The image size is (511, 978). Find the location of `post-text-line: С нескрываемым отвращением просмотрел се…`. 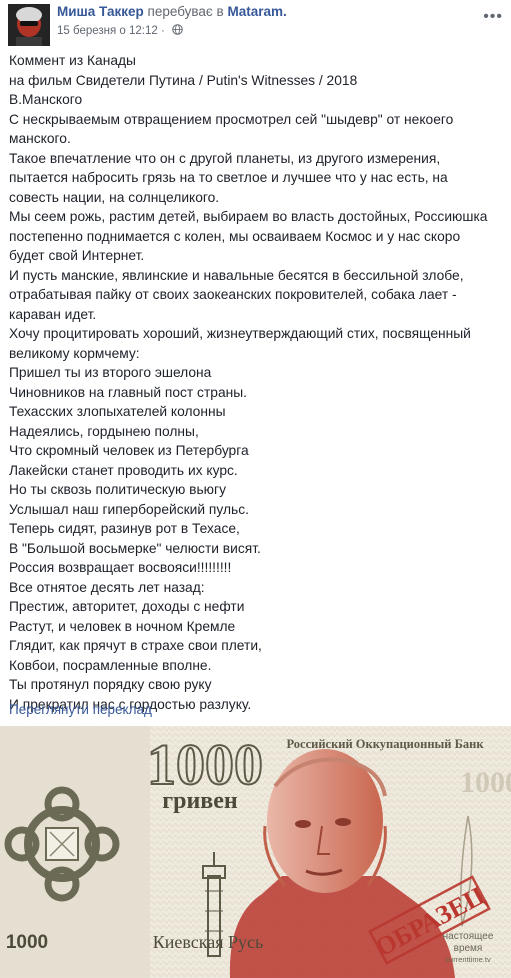

post-text-line: С нескрываемым отвращением просмотрел се… is located at coordinates (231, 119).